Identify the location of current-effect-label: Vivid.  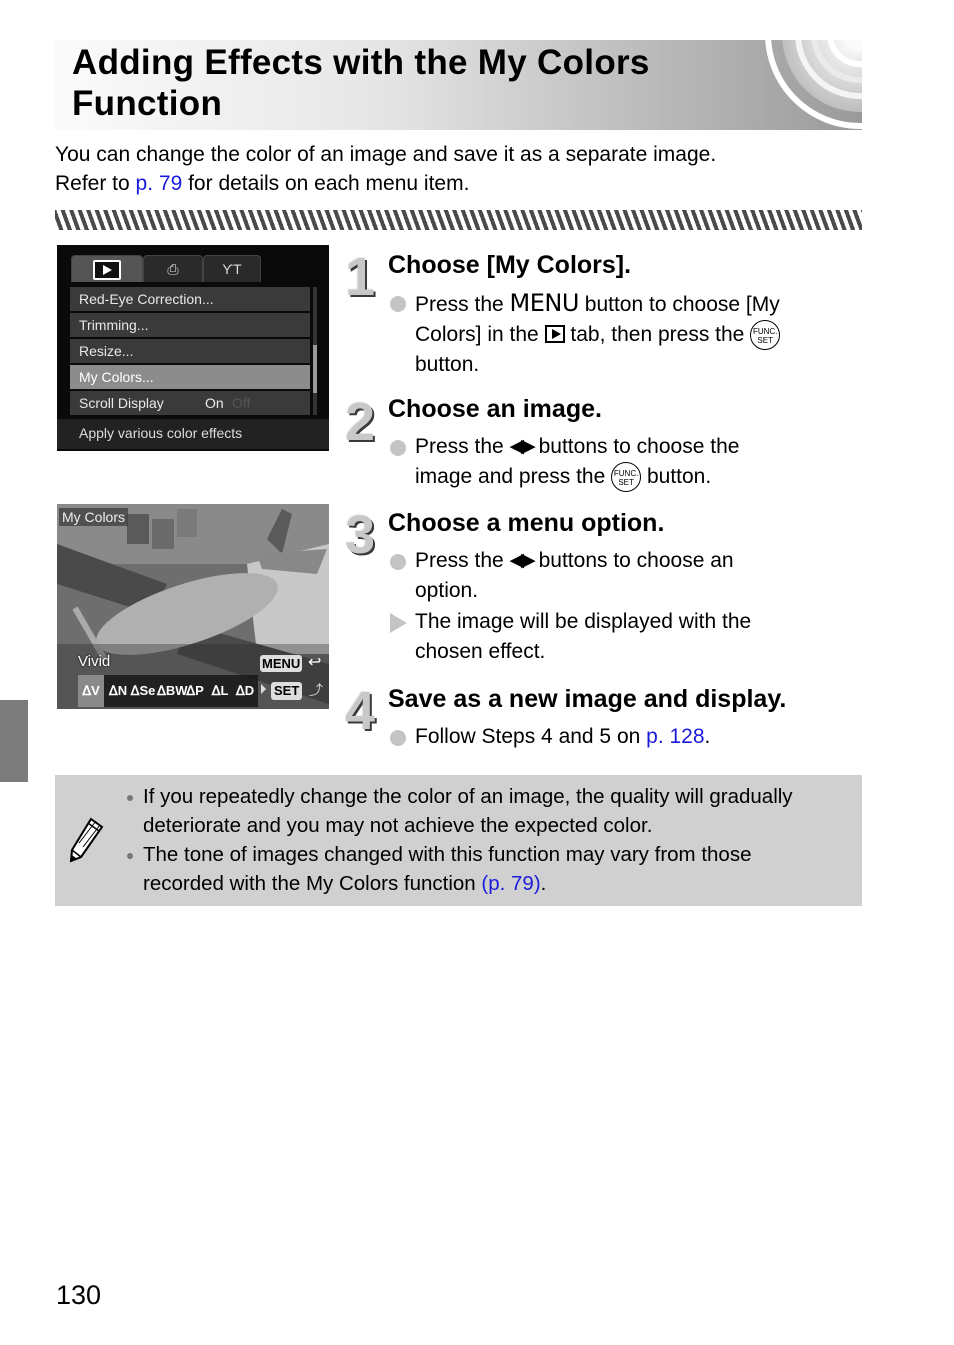
(94, 661).